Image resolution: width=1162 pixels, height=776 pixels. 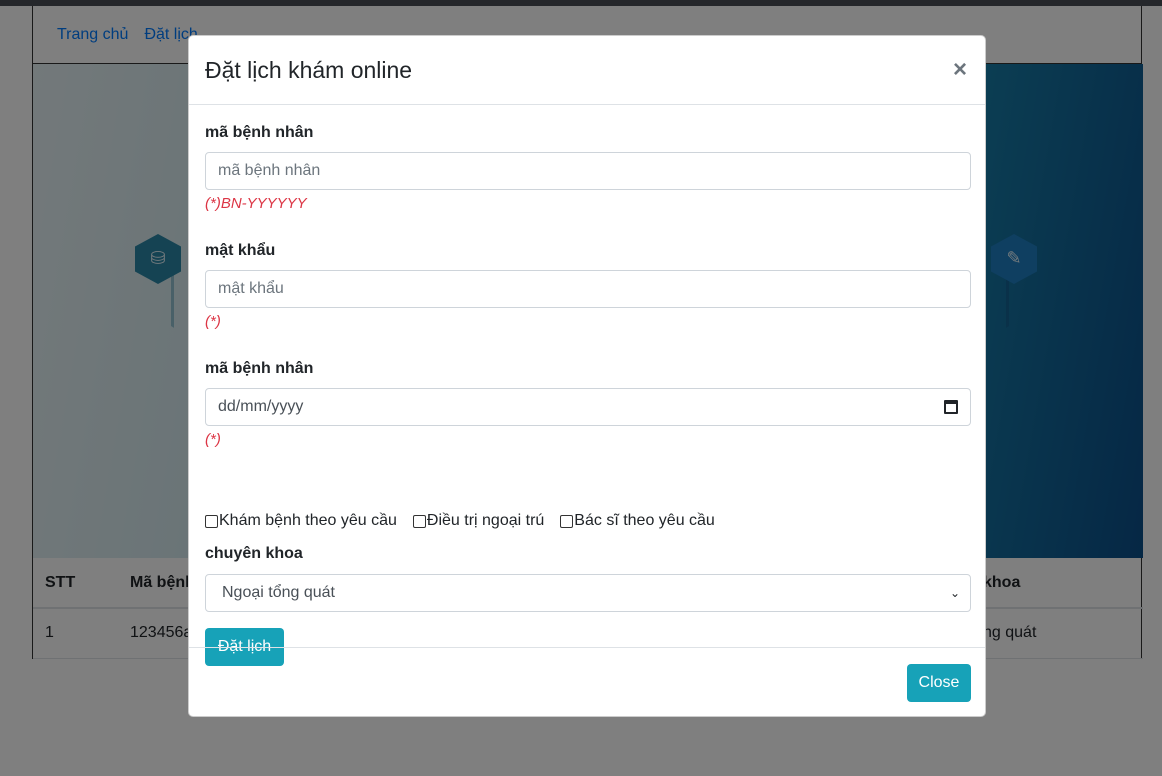 What do you see at coordinates (588, 407) in the screenshot?
I see `date-input: dd/mm/yyyy` at bounding box center [588, 407].